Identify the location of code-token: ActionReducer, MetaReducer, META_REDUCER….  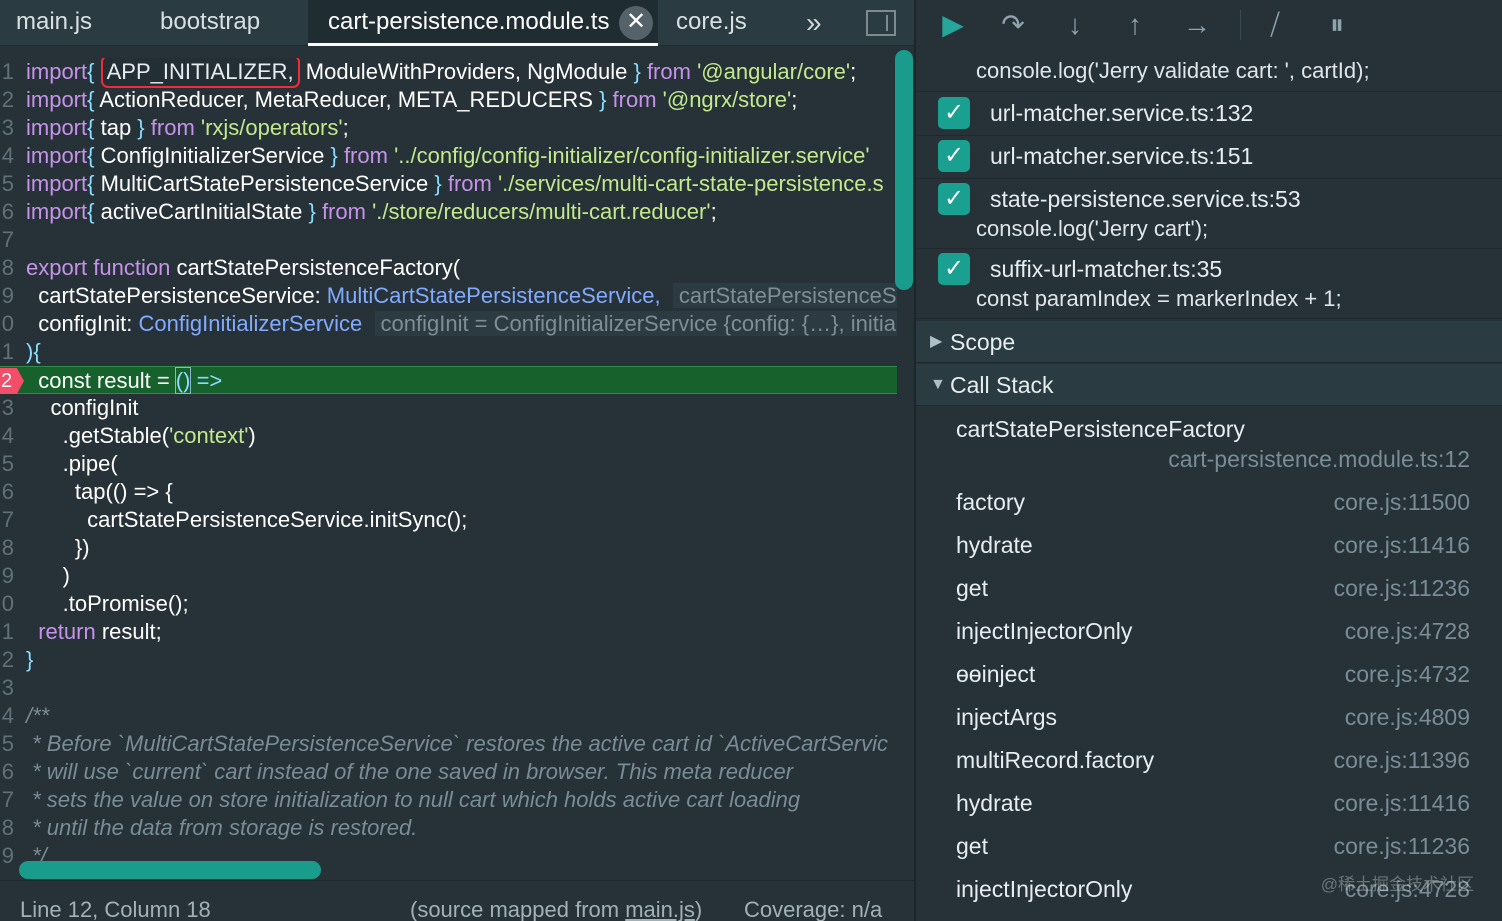
(349, 99).